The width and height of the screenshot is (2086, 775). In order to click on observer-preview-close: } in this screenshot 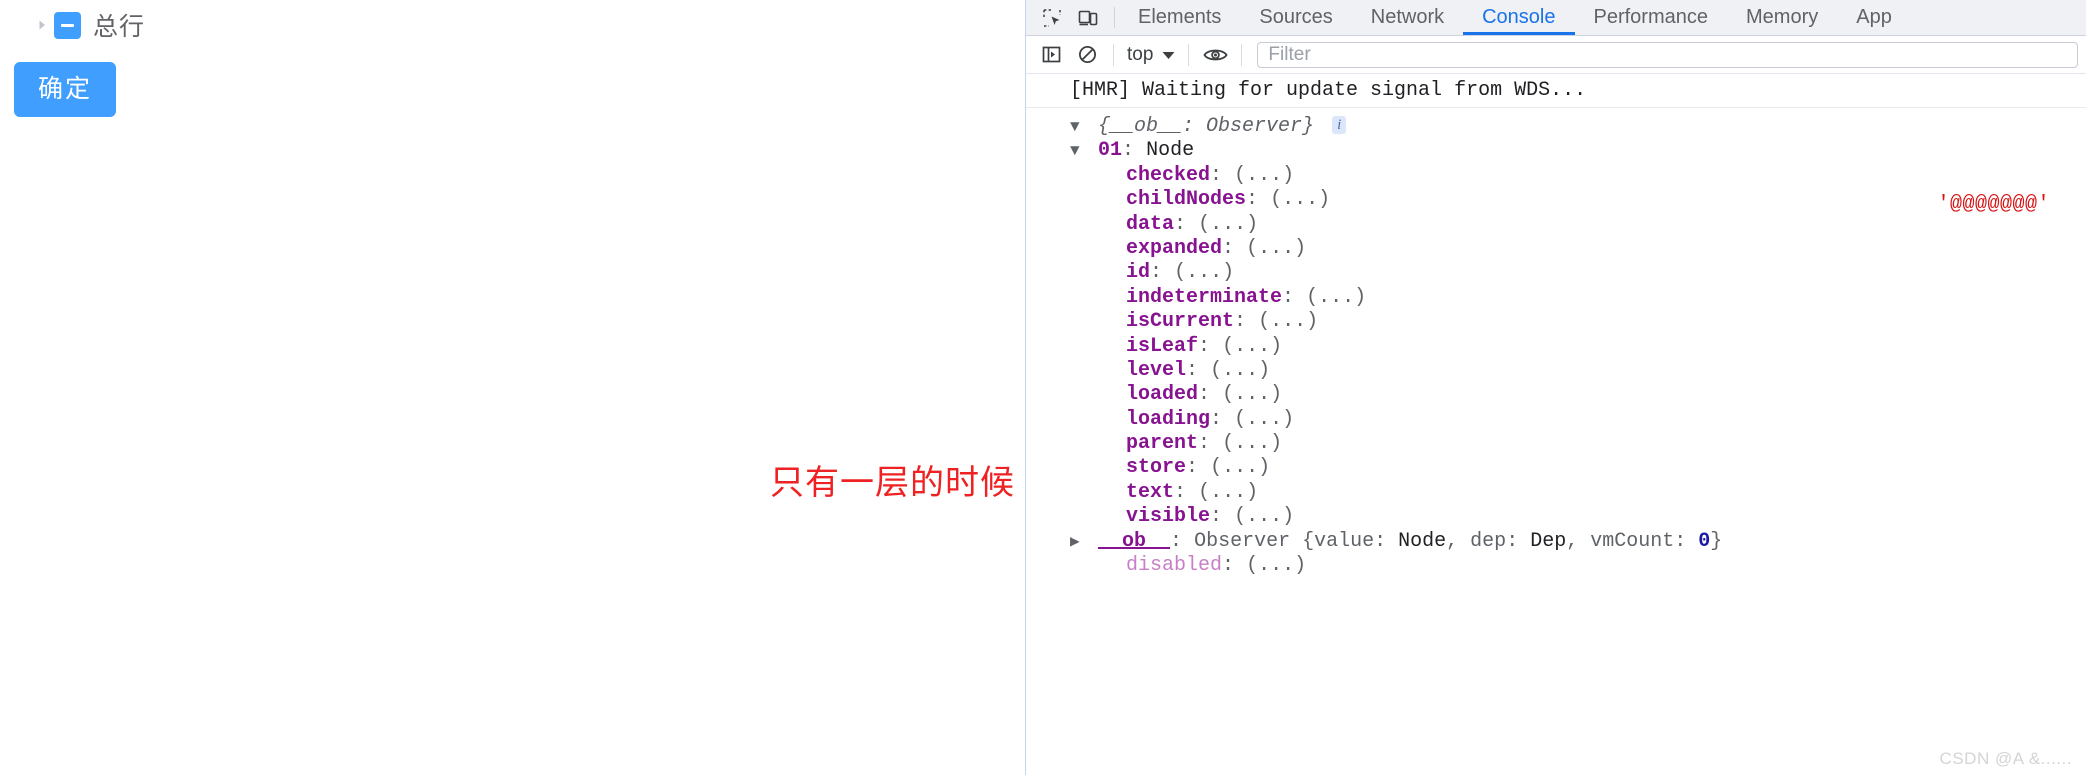, I will do `click(1716, 541)`.